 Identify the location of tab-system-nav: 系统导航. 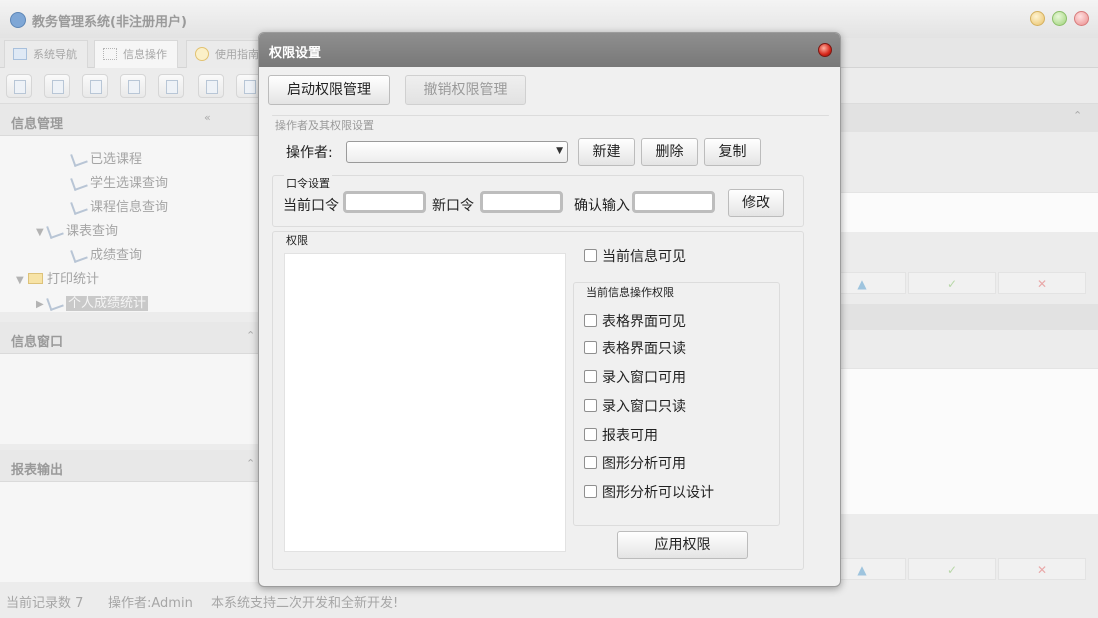
(46, 54).